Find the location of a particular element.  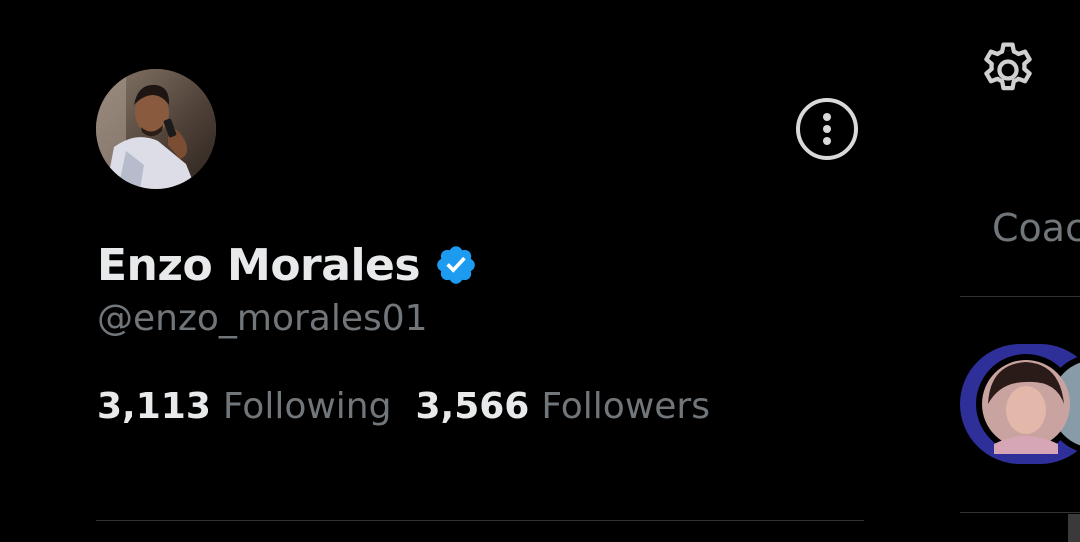

followers-stat: 3,566 Followers is located at coordinates (562, 406).